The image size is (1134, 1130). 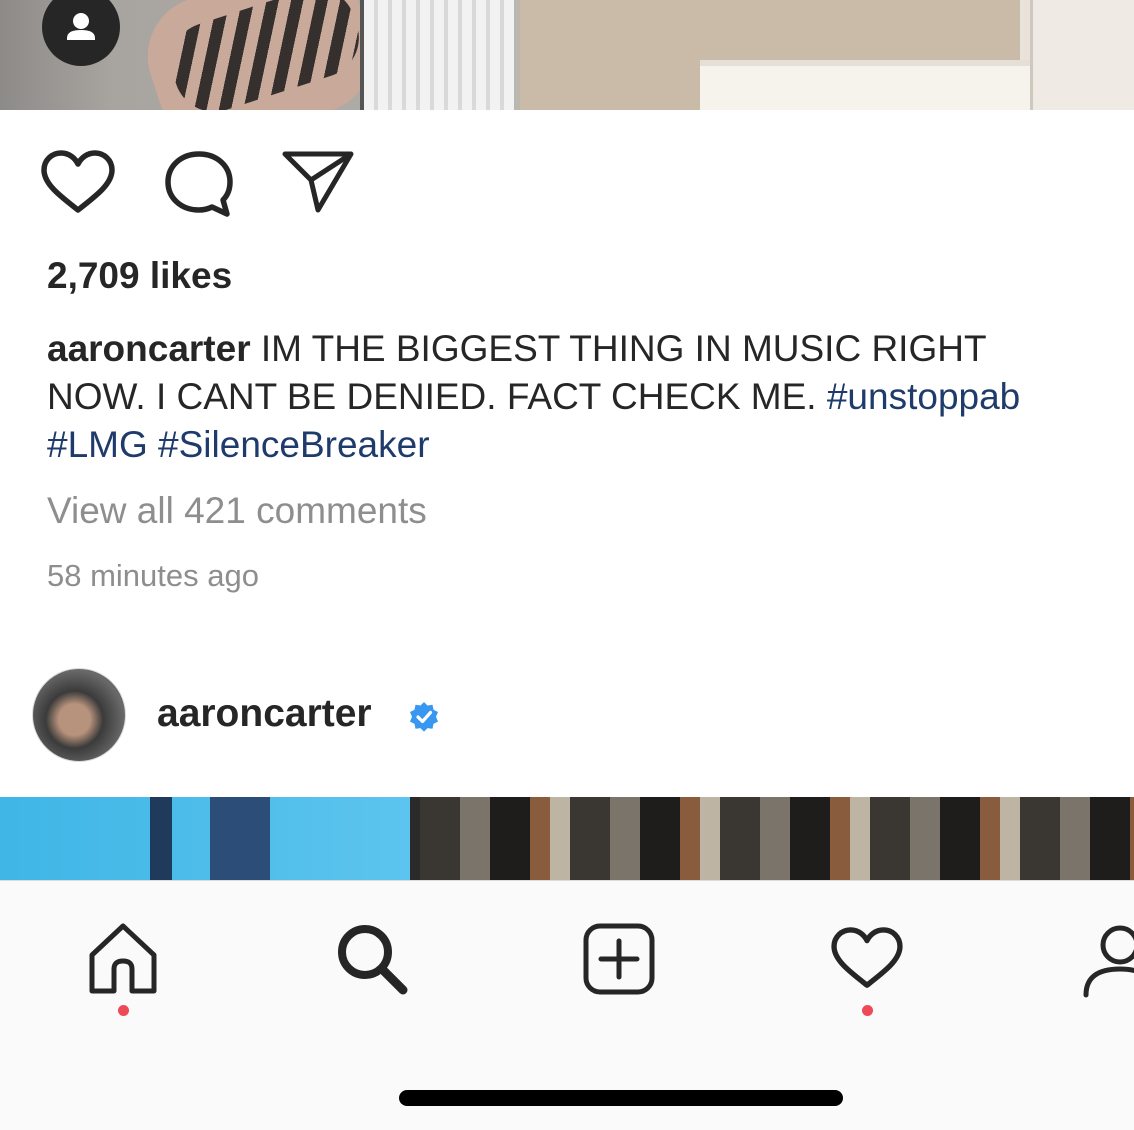 What do you see at coordinates (153, 575) in the screenshot?
I see `post-timestamp: 58 minutes ago` at bounding box center [153, 575].